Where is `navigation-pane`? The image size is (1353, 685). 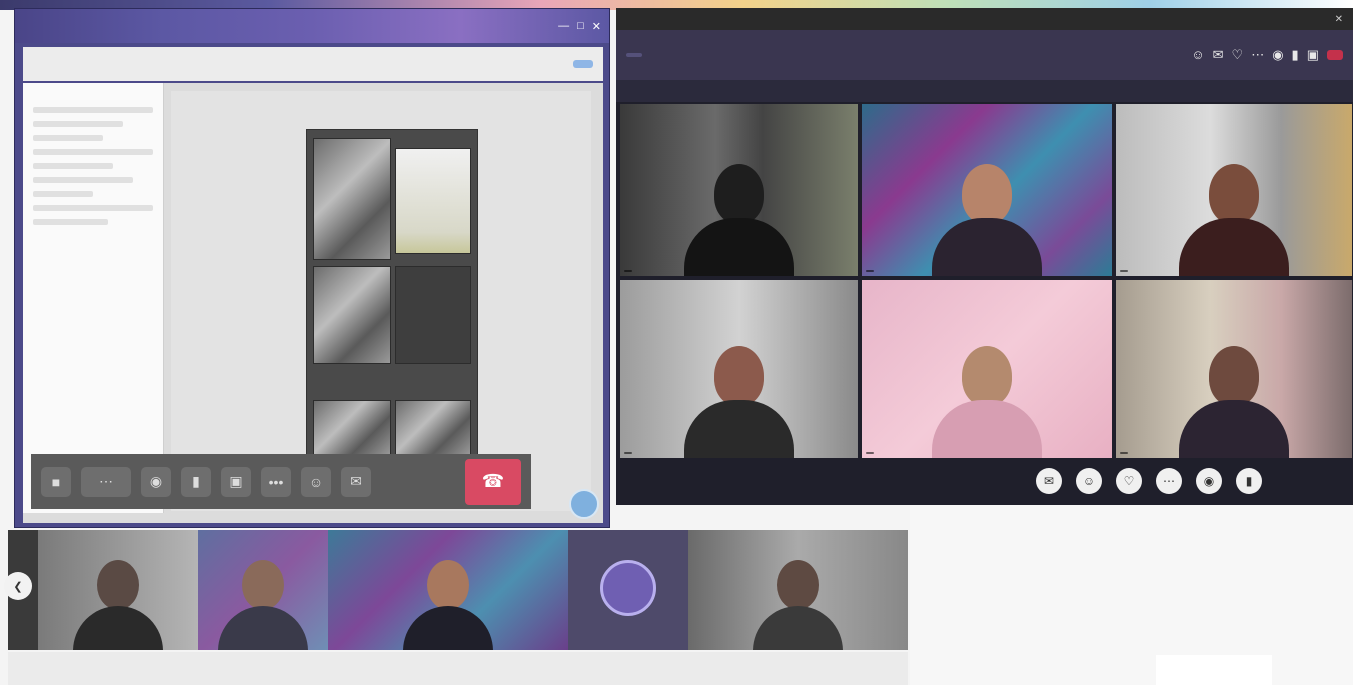
navigation-pane is located at coordinates (93, 298).